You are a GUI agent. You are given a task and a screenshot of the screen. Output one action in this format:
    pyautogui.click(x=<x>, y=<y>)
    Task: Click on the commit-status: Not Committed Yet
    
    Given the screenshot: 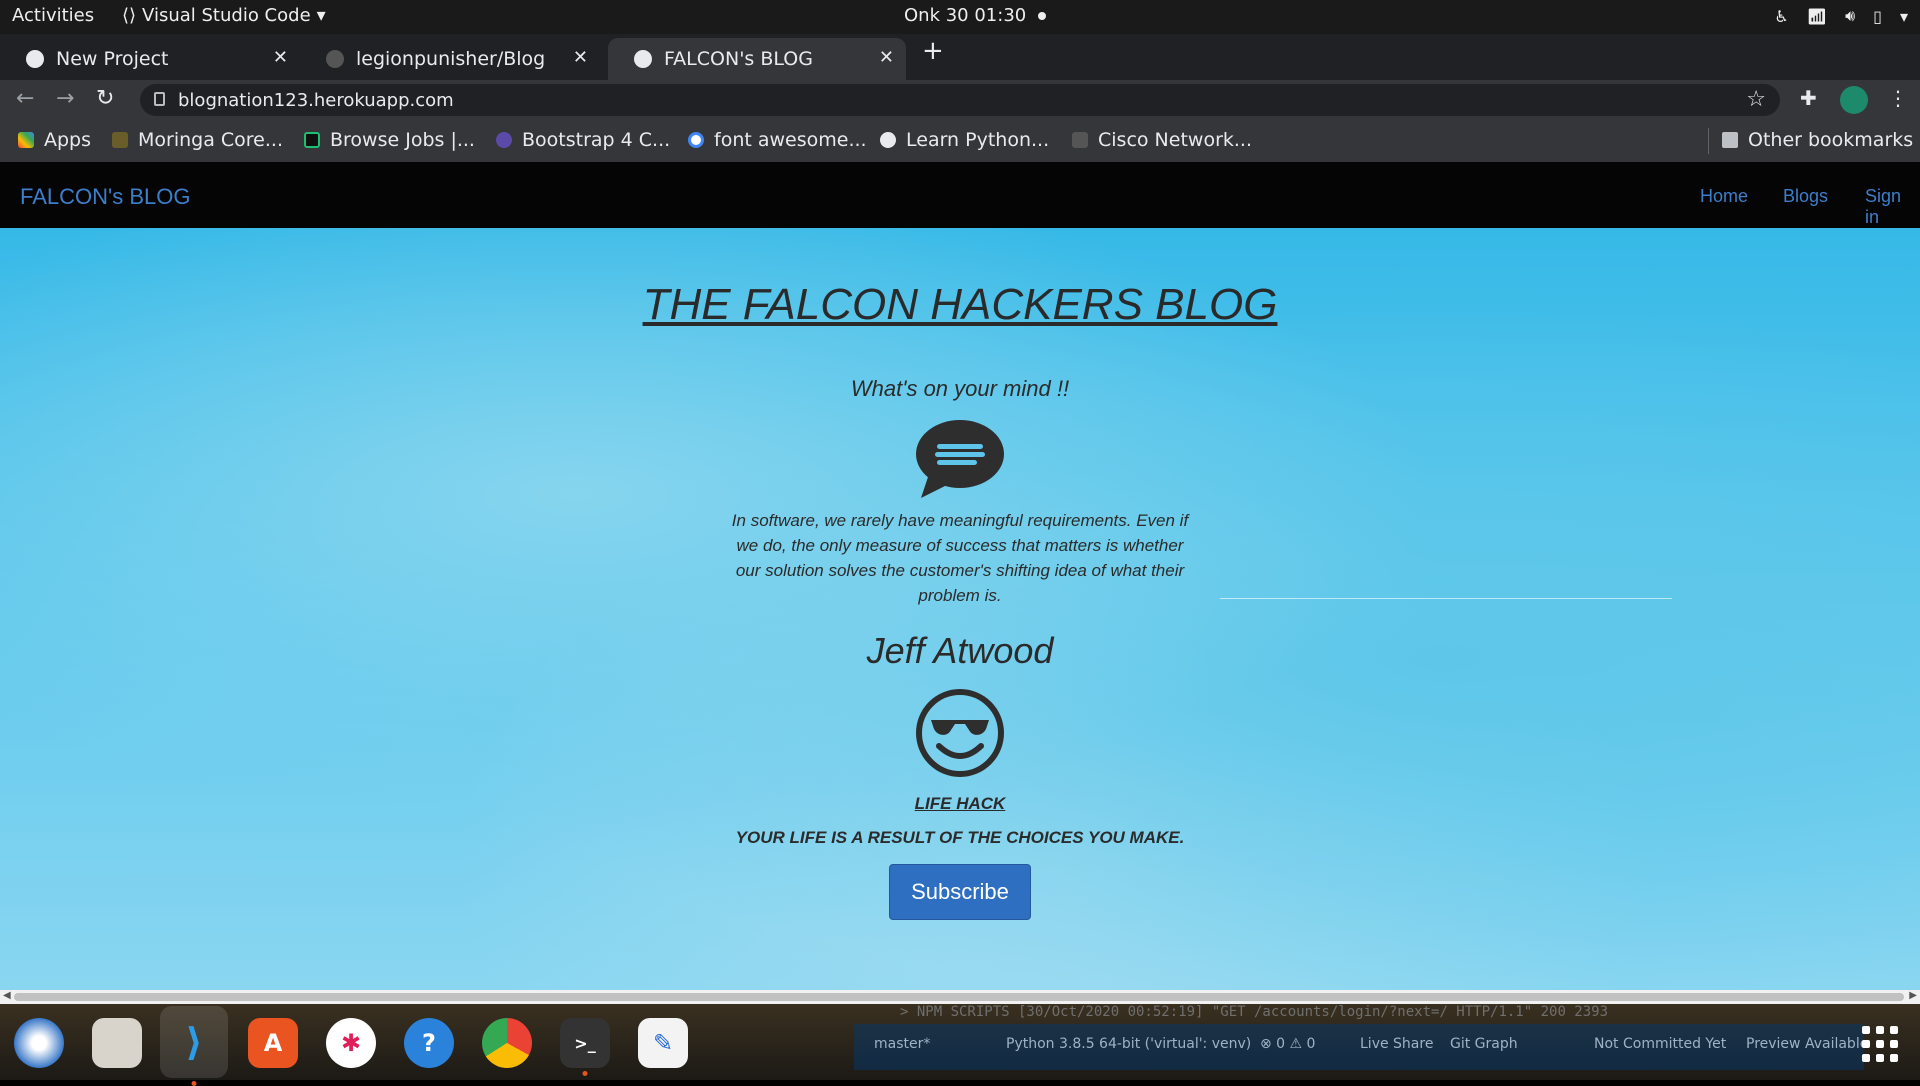 What is the action you would take?
    pyautogui.click(x=1660, y=1044)
    